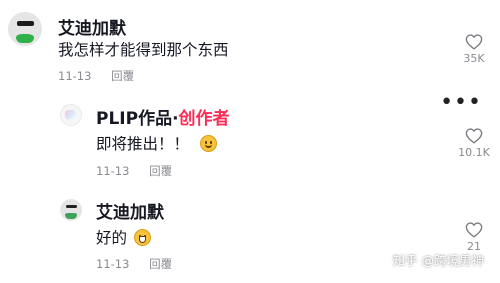 The width and height of the screenshot is (500, 283). What do you see at coordinates (142, 237) in the screenshot?
I see `grin-emoji-icon` at bounding box center [142, 237].